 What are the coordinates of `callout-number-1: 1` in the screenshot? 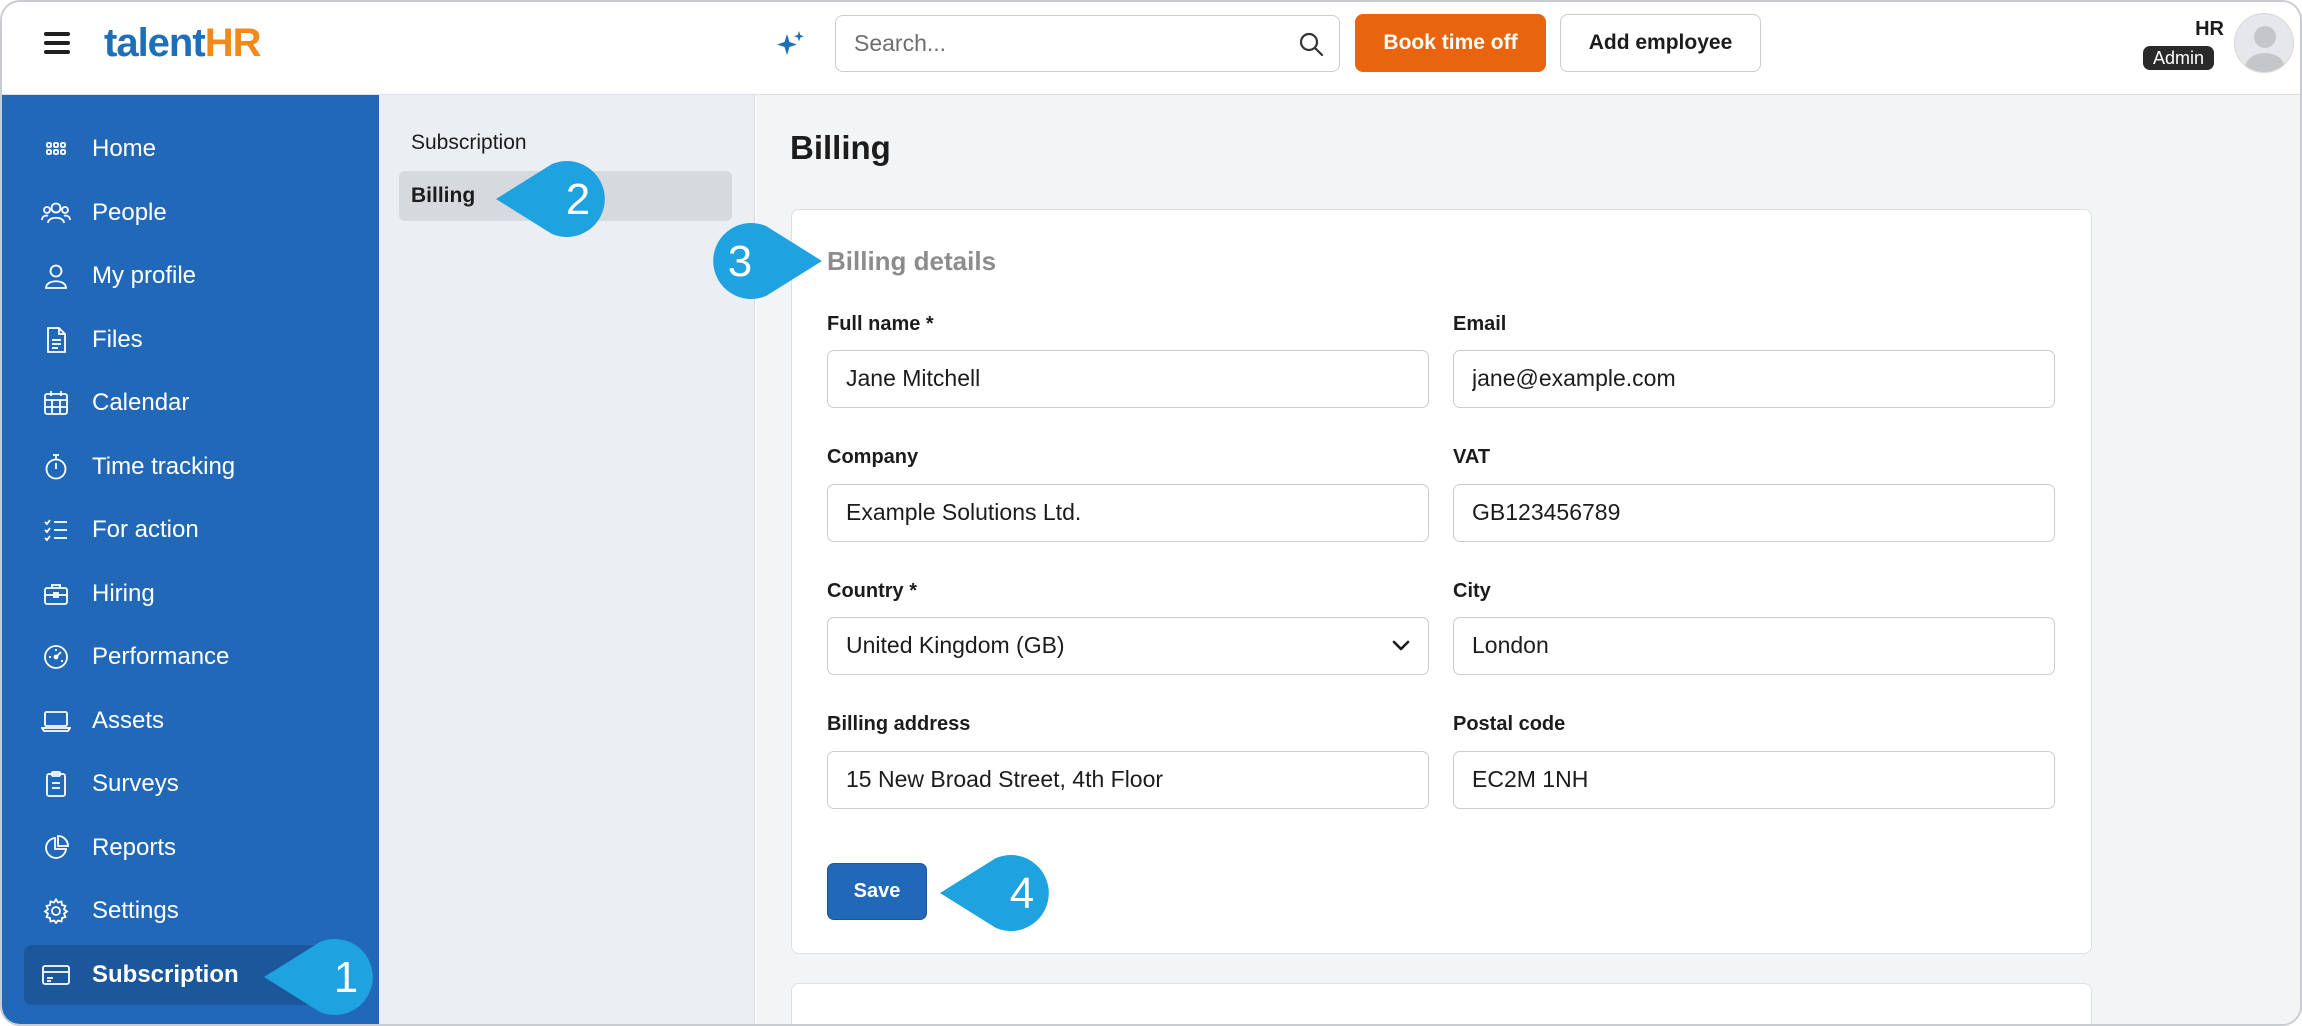 It's located at (346, 977).